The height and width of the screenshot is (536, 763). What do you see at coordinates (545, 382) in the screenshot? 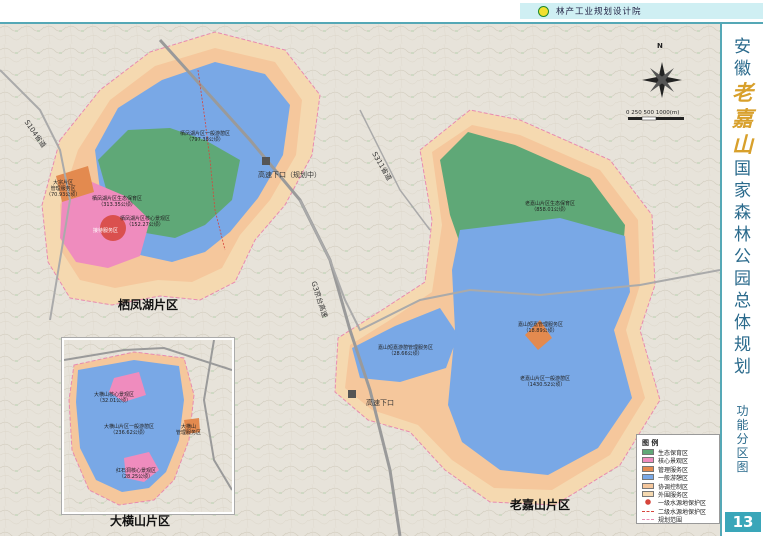
I see `area-label-ljs-general: 老嘉山片区一般游憩区 （1430.52公顷）` at bounding box center [545, 382].